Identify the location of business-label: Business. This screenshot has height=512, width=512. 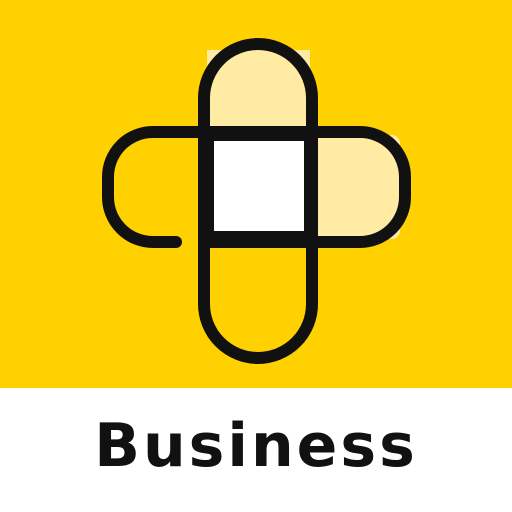
(256, 446).